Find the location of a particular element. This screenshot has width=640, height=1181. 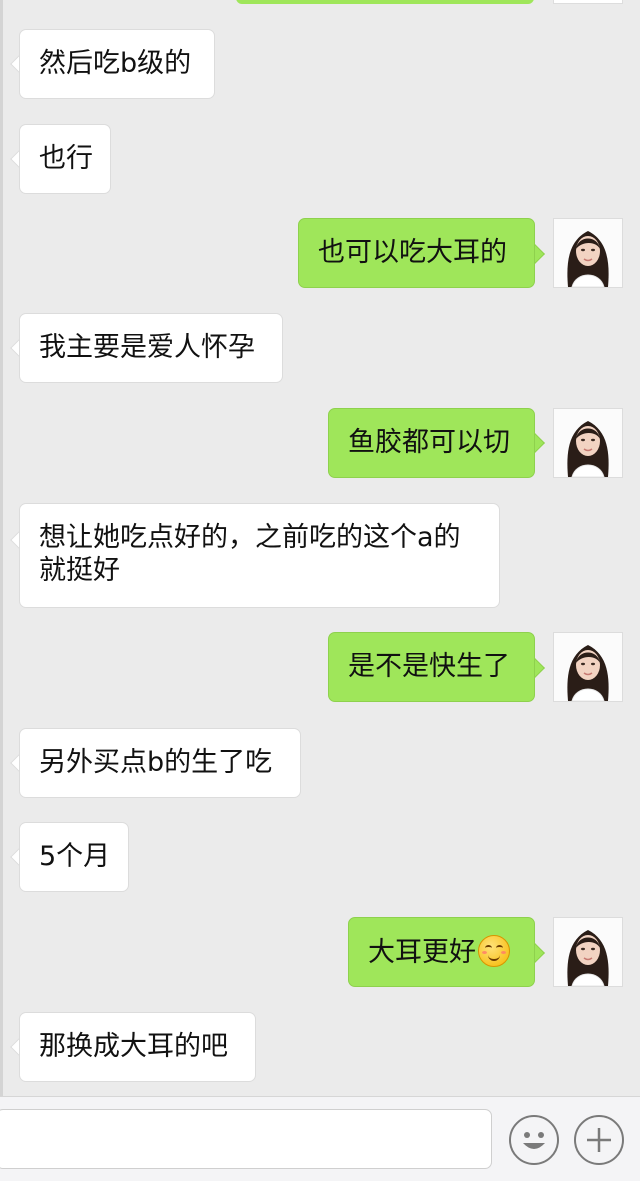

previous-message-bubble-partial is located at coordinates (385, 2).